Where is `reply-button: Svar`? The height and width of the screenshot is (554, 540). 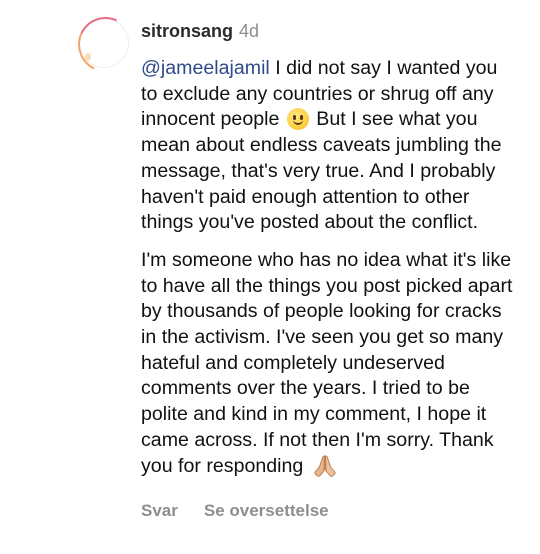
reply-button: Svar is located at coordinates (159, 511).